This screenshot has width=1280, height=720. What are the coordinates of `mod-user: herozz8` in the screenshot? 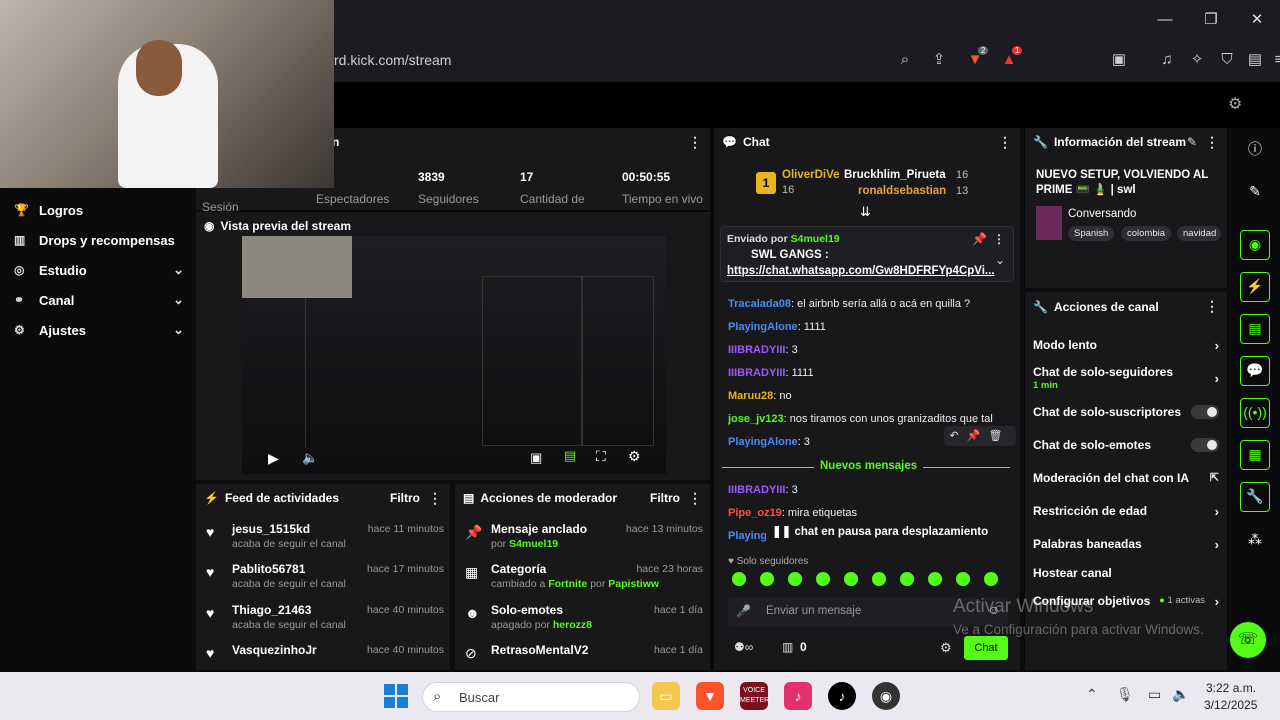 It's located at (572, 625).